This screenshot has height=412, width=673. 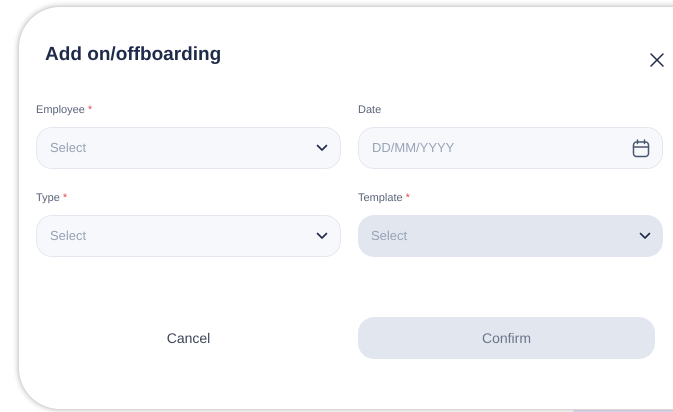 I want to click on field-label: Template, so click(x=380, y=198).